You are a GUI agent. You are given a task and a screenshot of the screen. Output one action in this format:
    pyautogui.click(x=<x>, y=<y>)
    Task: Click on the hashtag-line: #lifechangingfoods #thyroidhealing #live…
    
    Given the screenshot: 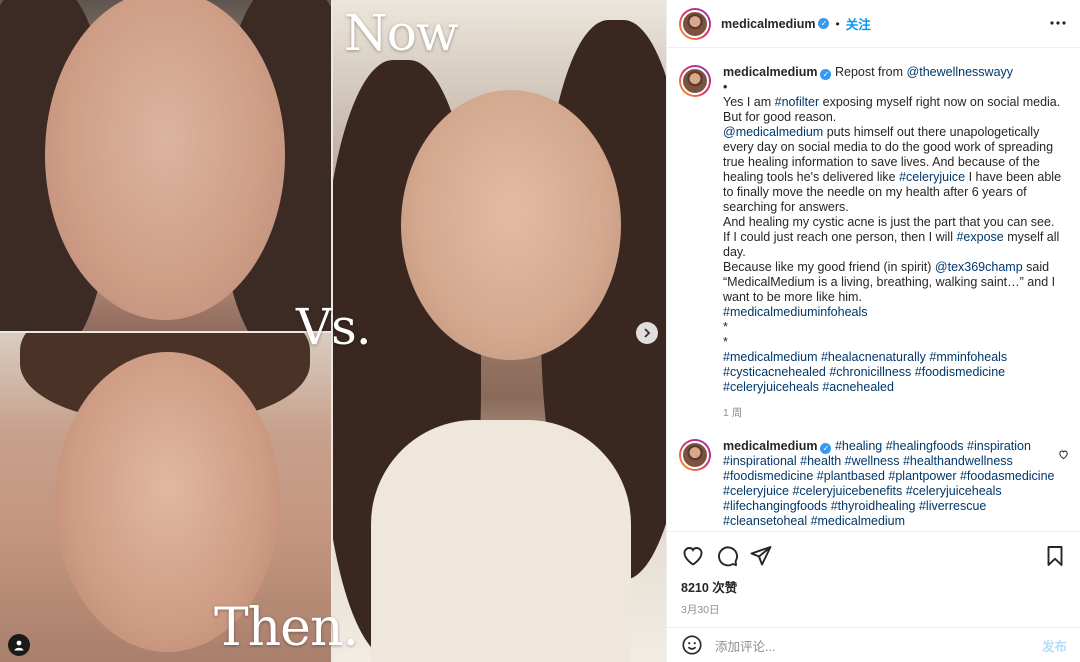 What is the action you would take?
    pyautogui.click(x=895, y=506)
    